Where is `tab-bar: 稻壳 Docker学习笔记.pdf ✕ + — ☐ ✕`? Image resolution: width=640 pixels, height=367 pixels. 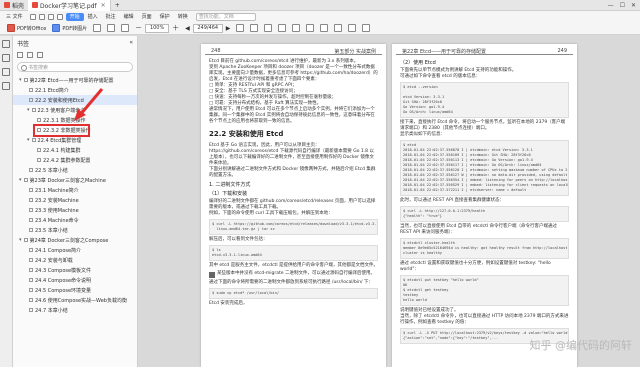 tab-bar: 稻壳 Docker学习笔记.pdf ✕ + — ☐ ✕ is located at coordinates (320, 5).